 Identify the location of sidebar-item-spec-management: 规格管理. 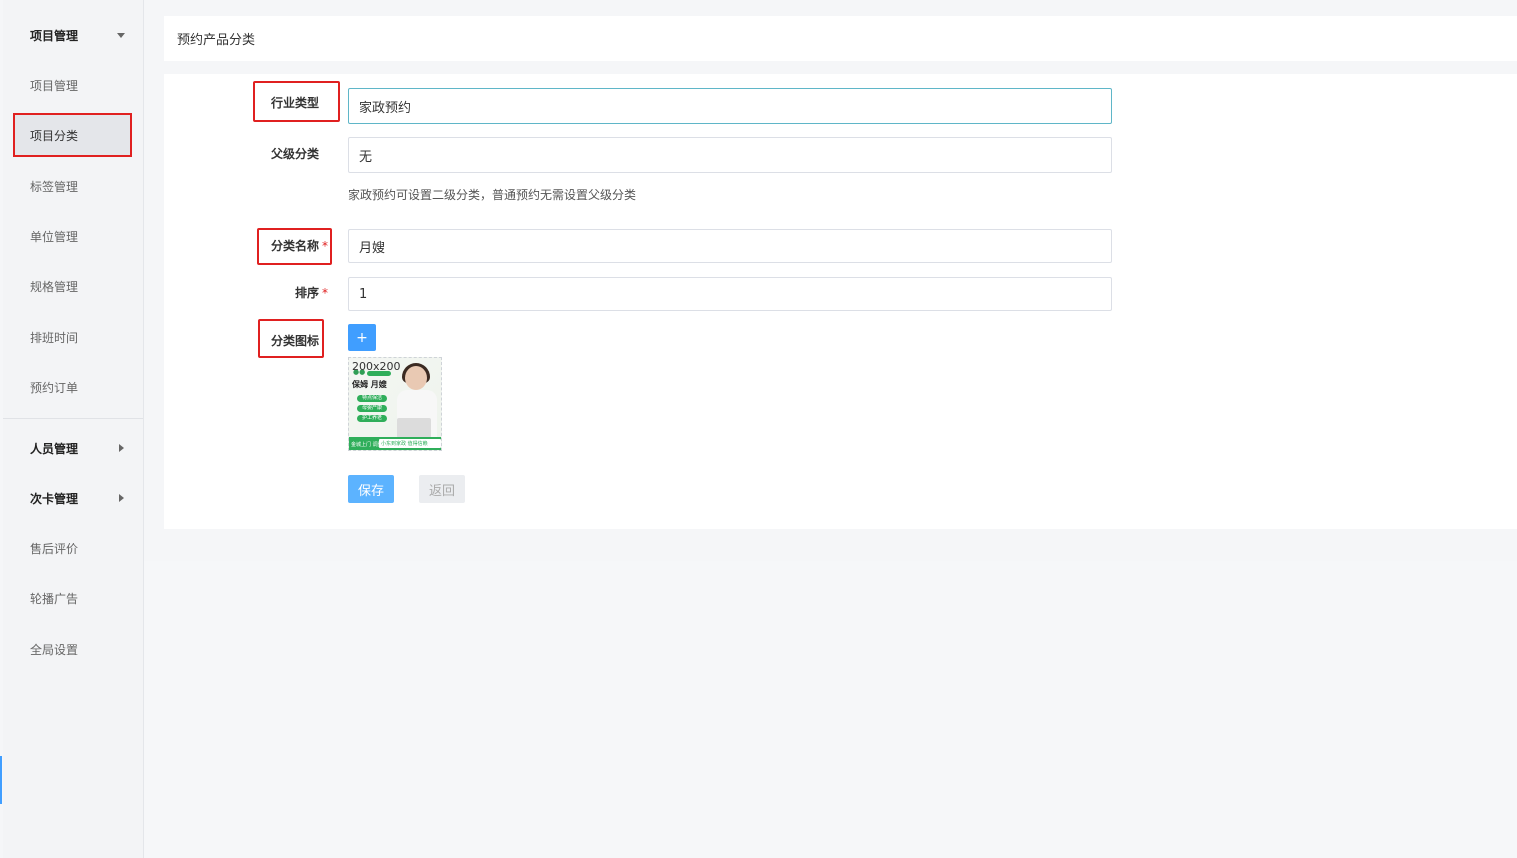
(72, 286).